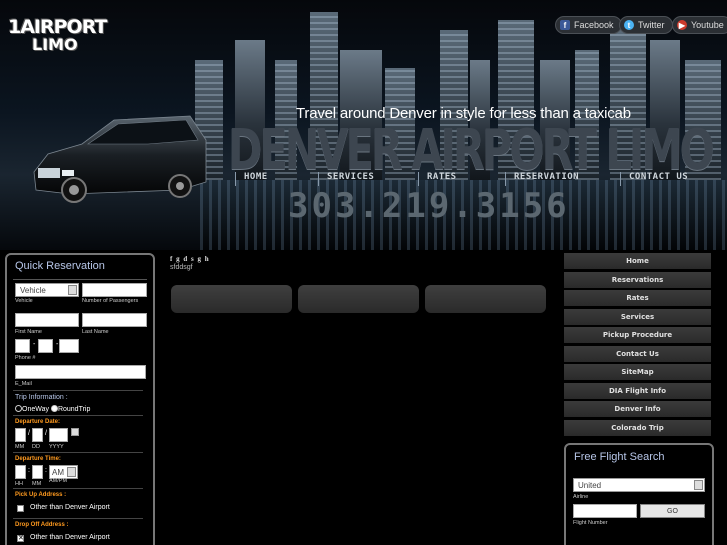 The image size is (727, 545). What do you see at coordinates (637, 409) in the screenshot?
I see `menu-item-denver-info: Denver Info` at bounding box center [637, 409].